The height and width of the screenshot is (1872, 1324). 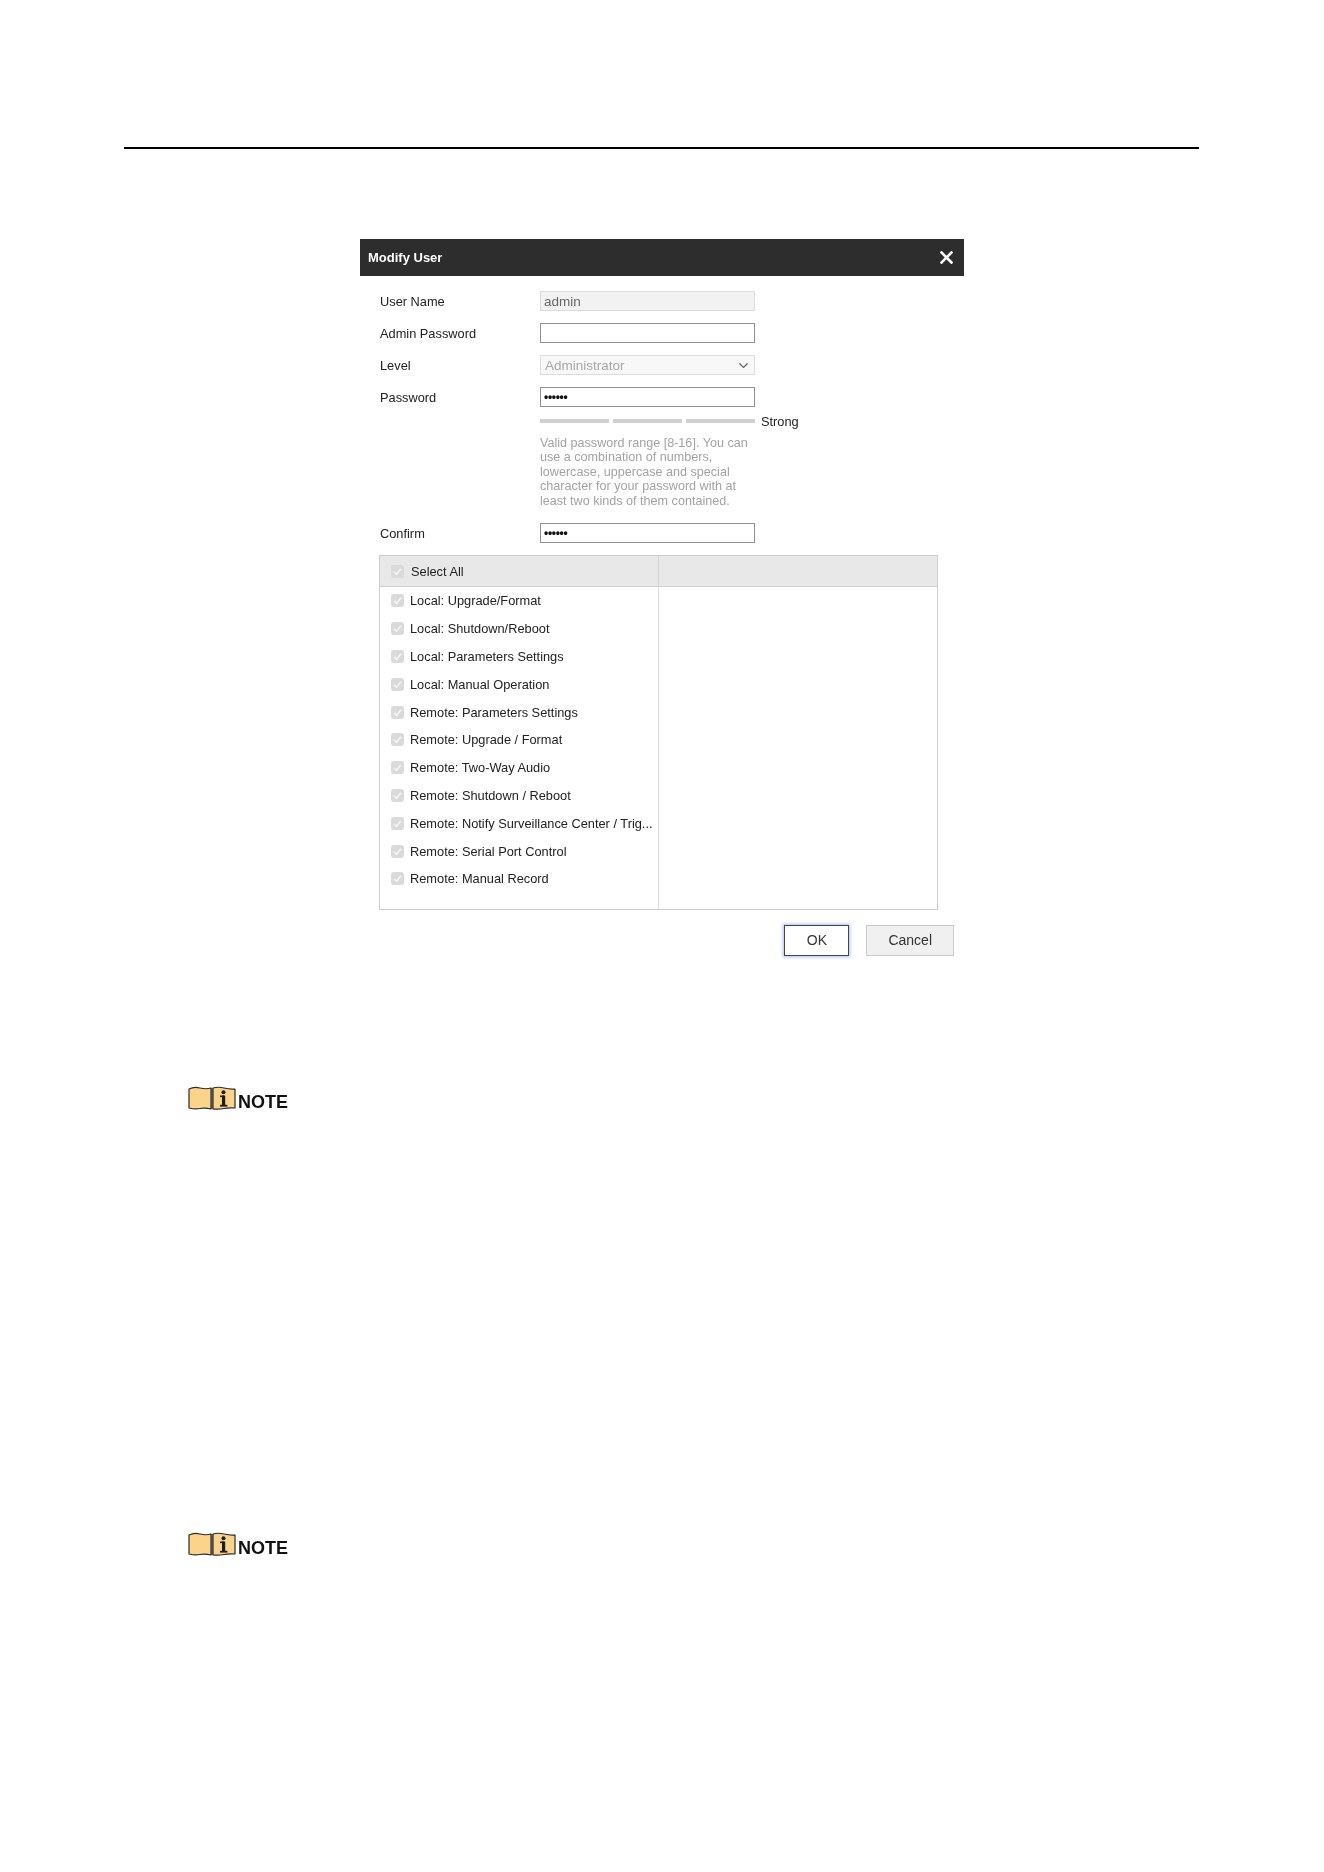 I want to click on password-field, so click(x=647, y=333).